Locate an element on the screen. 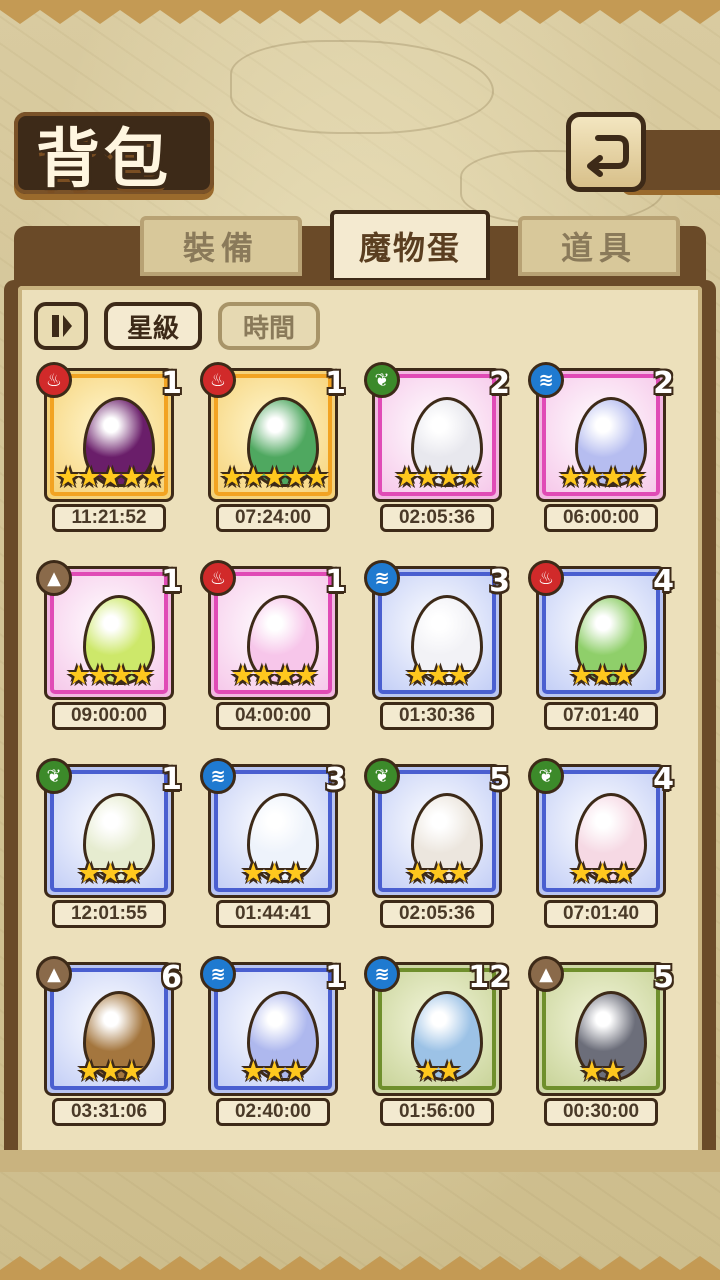 The image size is (720, 1280). sort-by-time-label: 時間 is located at coordinates (268, 328).